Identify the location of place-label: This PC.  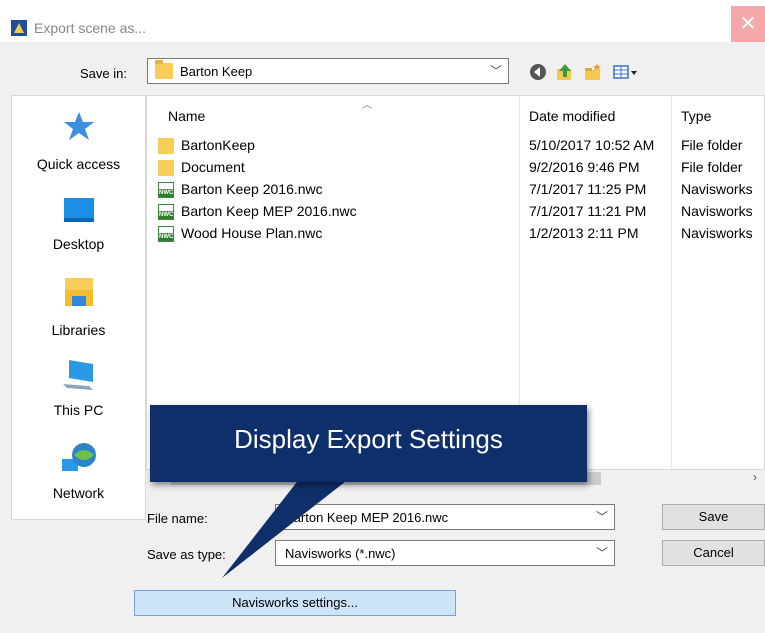
(78, 410).